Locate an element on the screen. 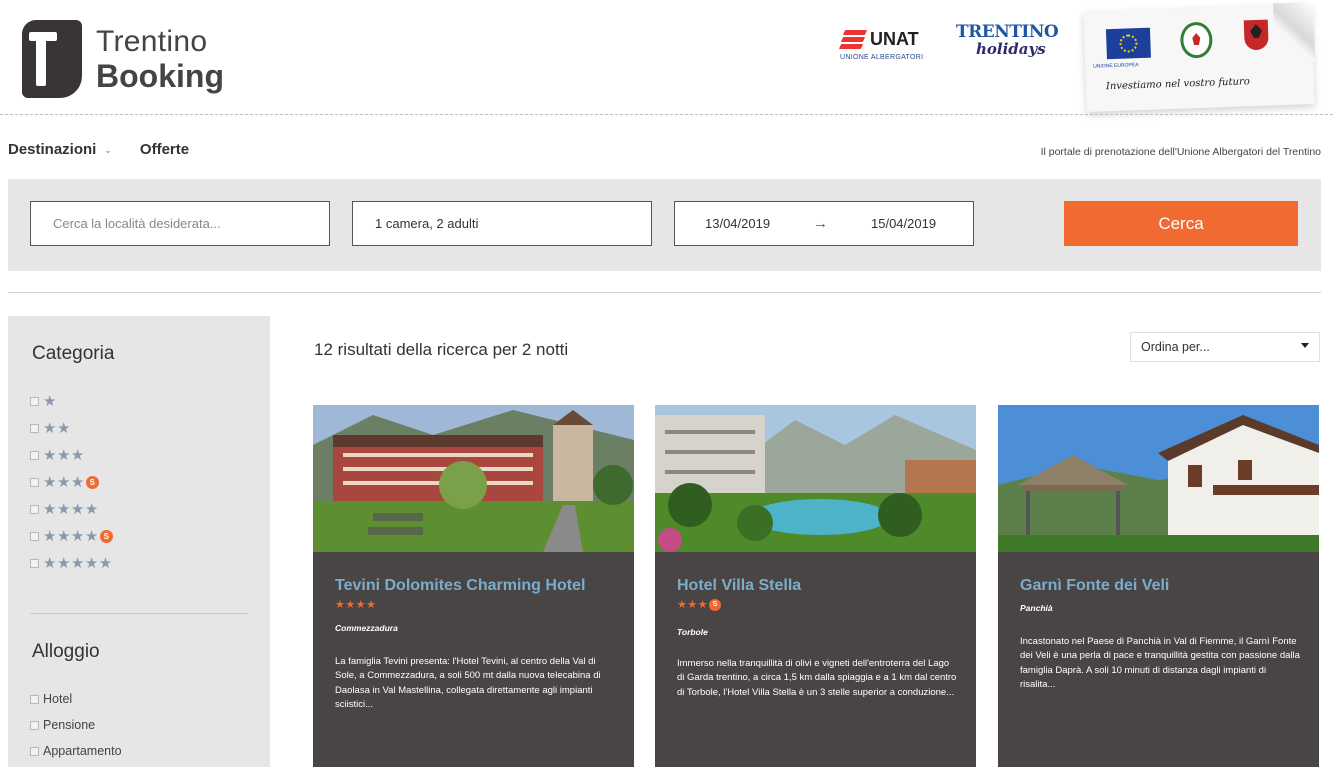 This screenshot has height=767, width=1333. italian-republic-emblem-icon is located at coordinates (1196, 40).